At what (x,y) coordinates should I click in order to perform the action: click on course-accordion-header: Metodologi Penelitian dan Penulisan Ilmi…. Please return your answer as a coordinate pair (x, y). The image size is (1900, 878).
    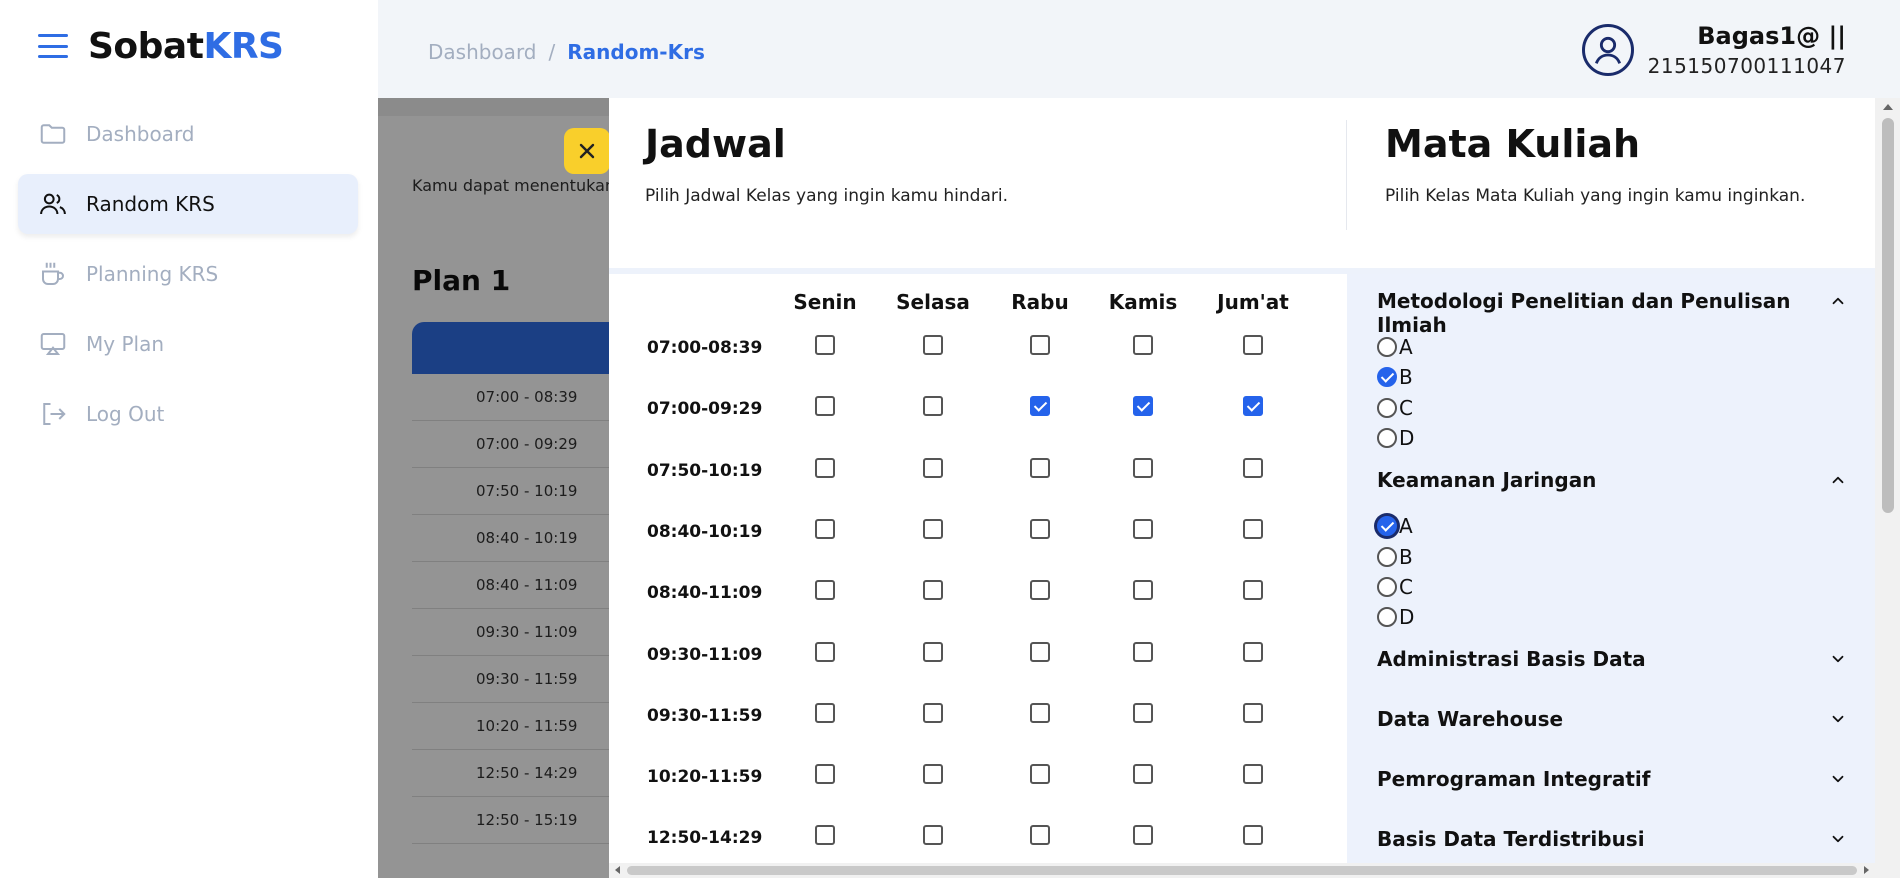
    Looking at the image, I should click on (1612, 313).